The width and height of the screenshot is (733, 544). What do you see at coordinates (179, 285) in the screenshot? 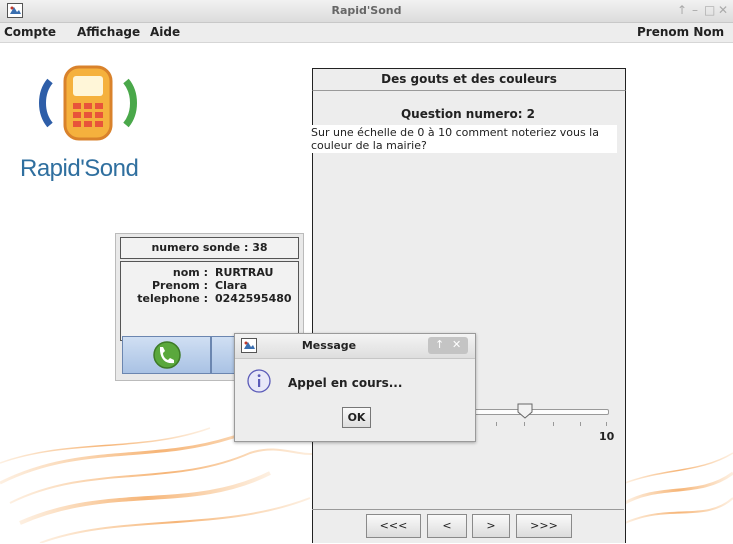
I see `prenom-label: Prenom :` at bounding box center [179, 285].